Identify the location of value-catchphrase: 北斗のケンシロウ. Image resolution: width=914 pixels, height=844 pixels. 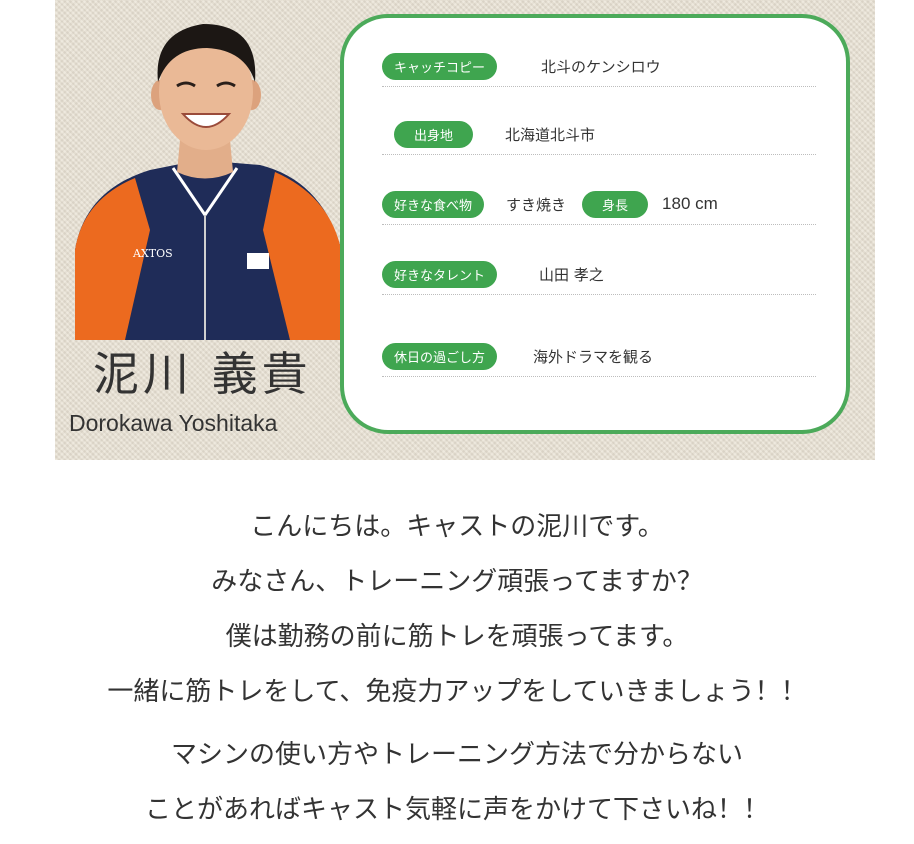
(601, 66).